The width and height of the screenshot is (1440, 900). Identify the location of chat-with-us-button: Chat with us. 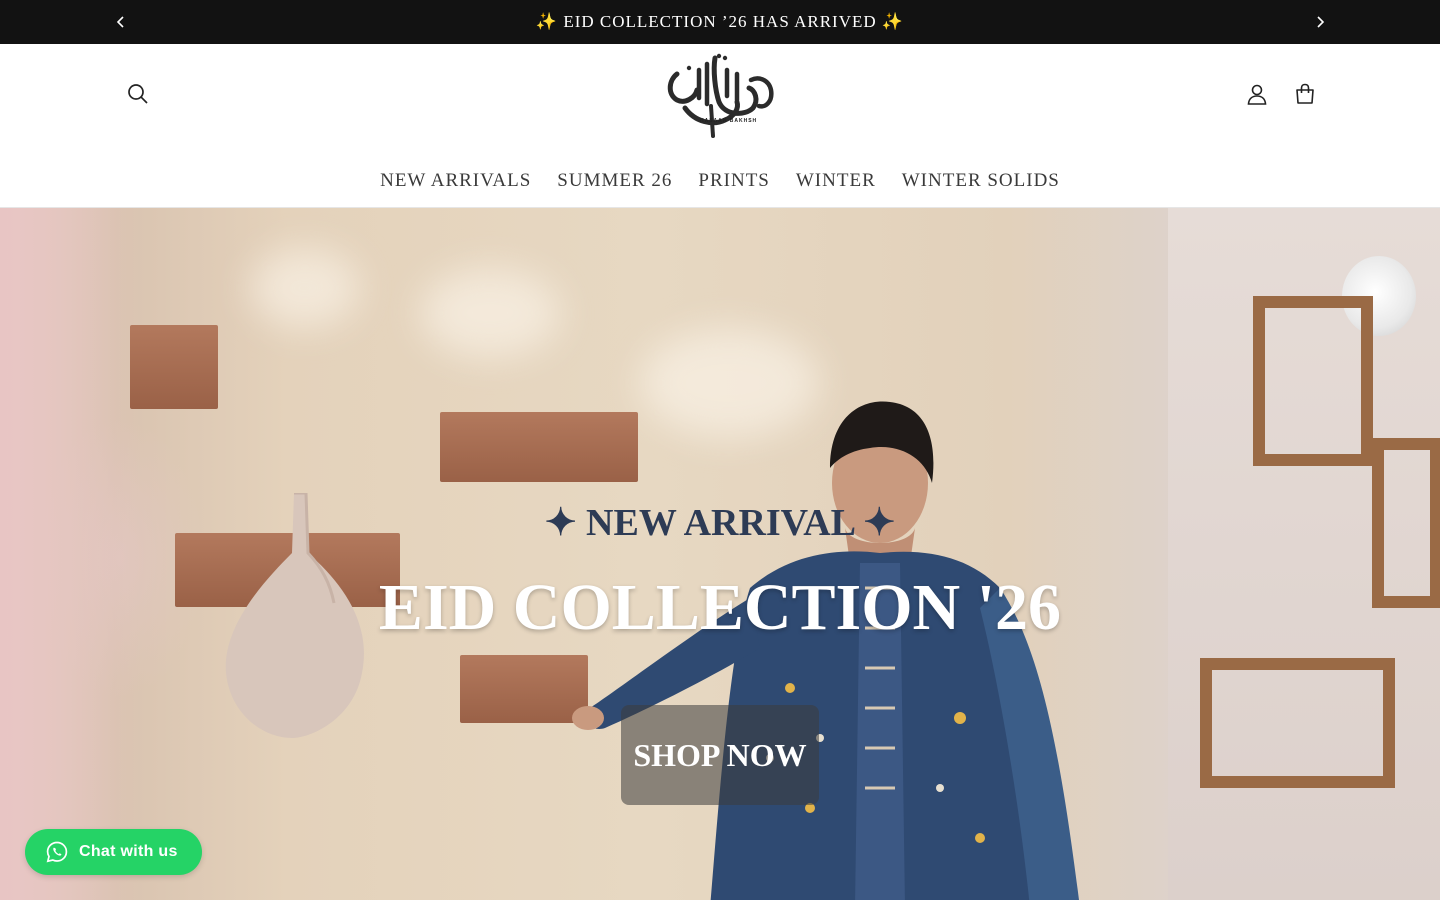
(113, 852).